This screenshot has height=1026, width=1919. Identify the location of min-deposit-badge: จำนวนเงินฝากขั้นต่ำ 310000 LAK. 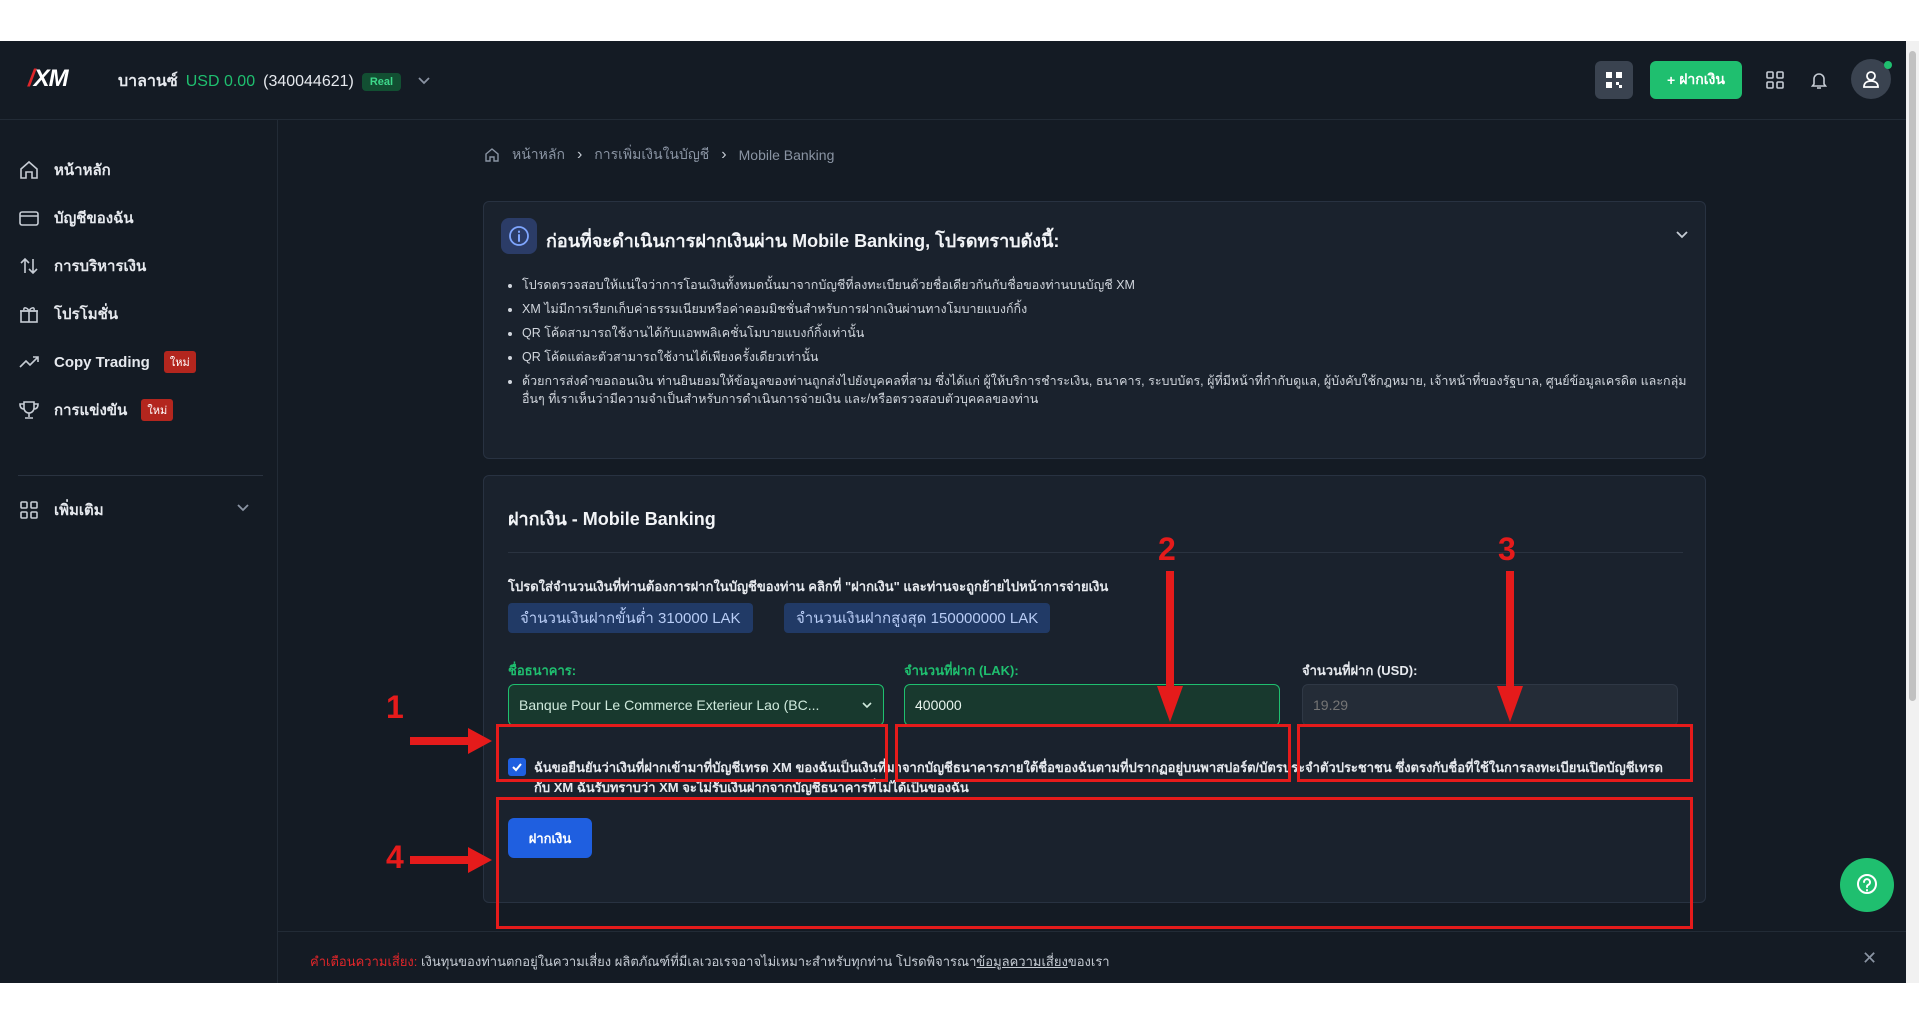
(630, 618).